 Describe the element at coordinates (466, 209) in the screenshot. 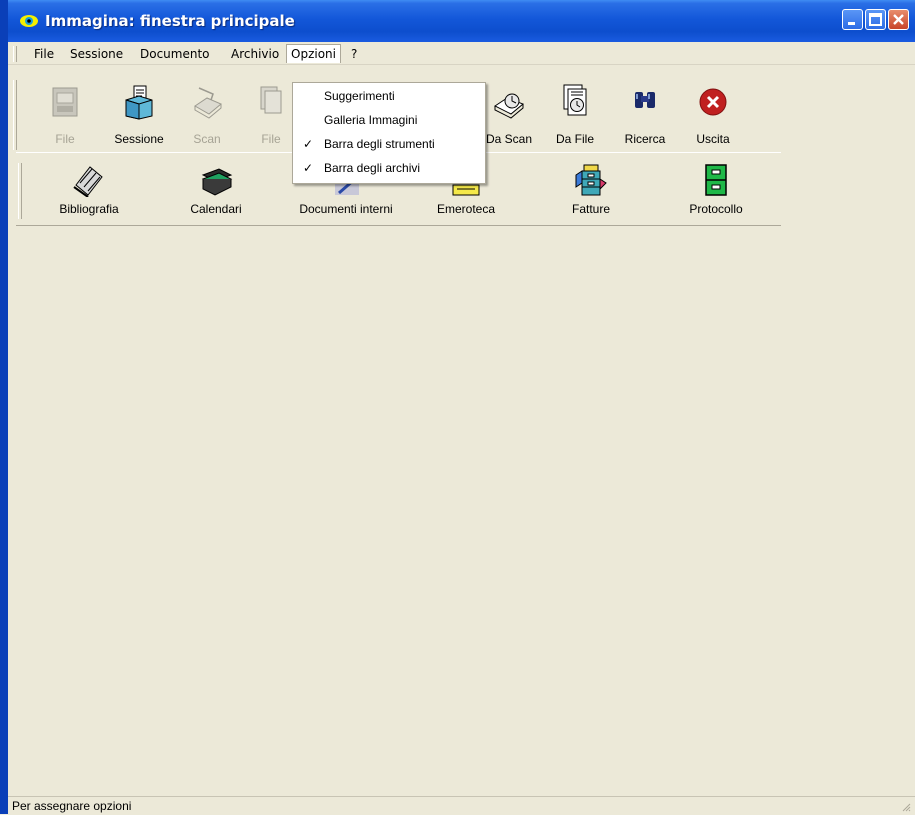

I see `archive-emeroteca-label: Emeroteca` at that location.